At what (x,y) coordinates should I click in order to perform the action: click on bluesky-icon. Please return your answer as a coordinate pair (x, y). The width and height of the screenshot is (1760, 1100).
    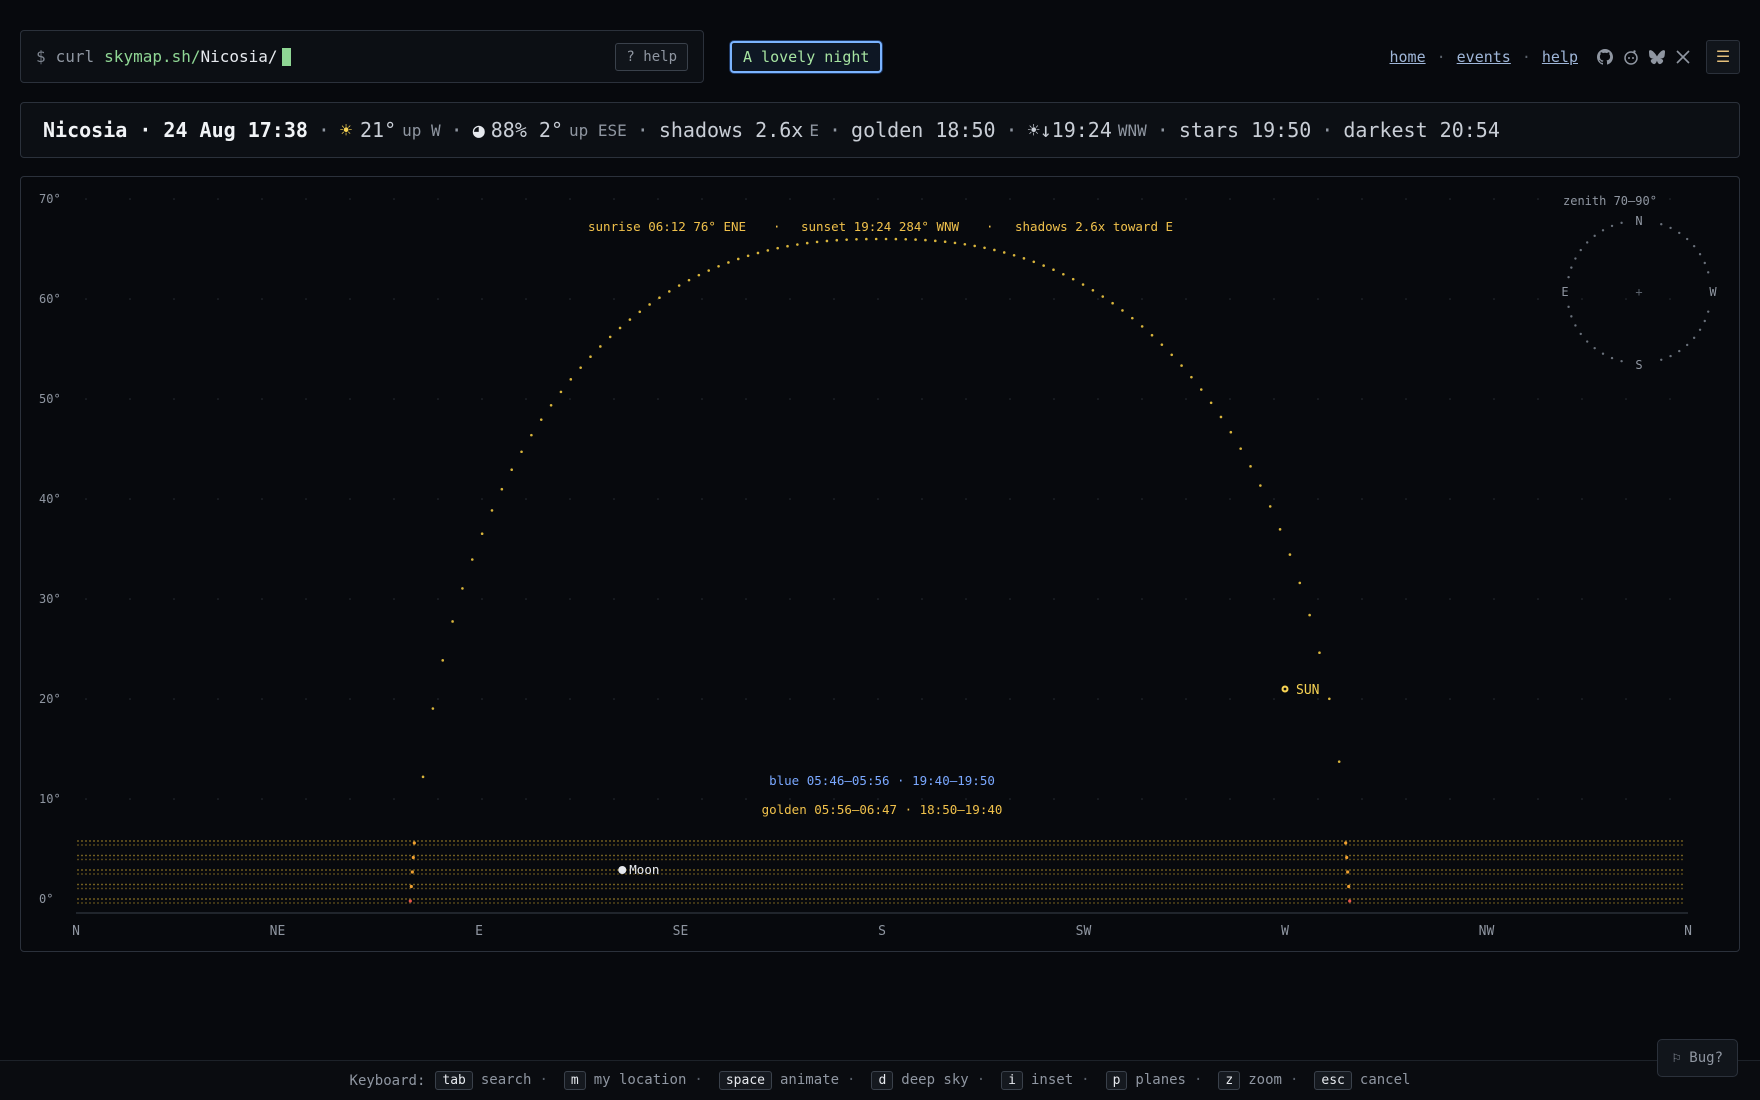
    Looking at the image, I should click on (1657, 57).